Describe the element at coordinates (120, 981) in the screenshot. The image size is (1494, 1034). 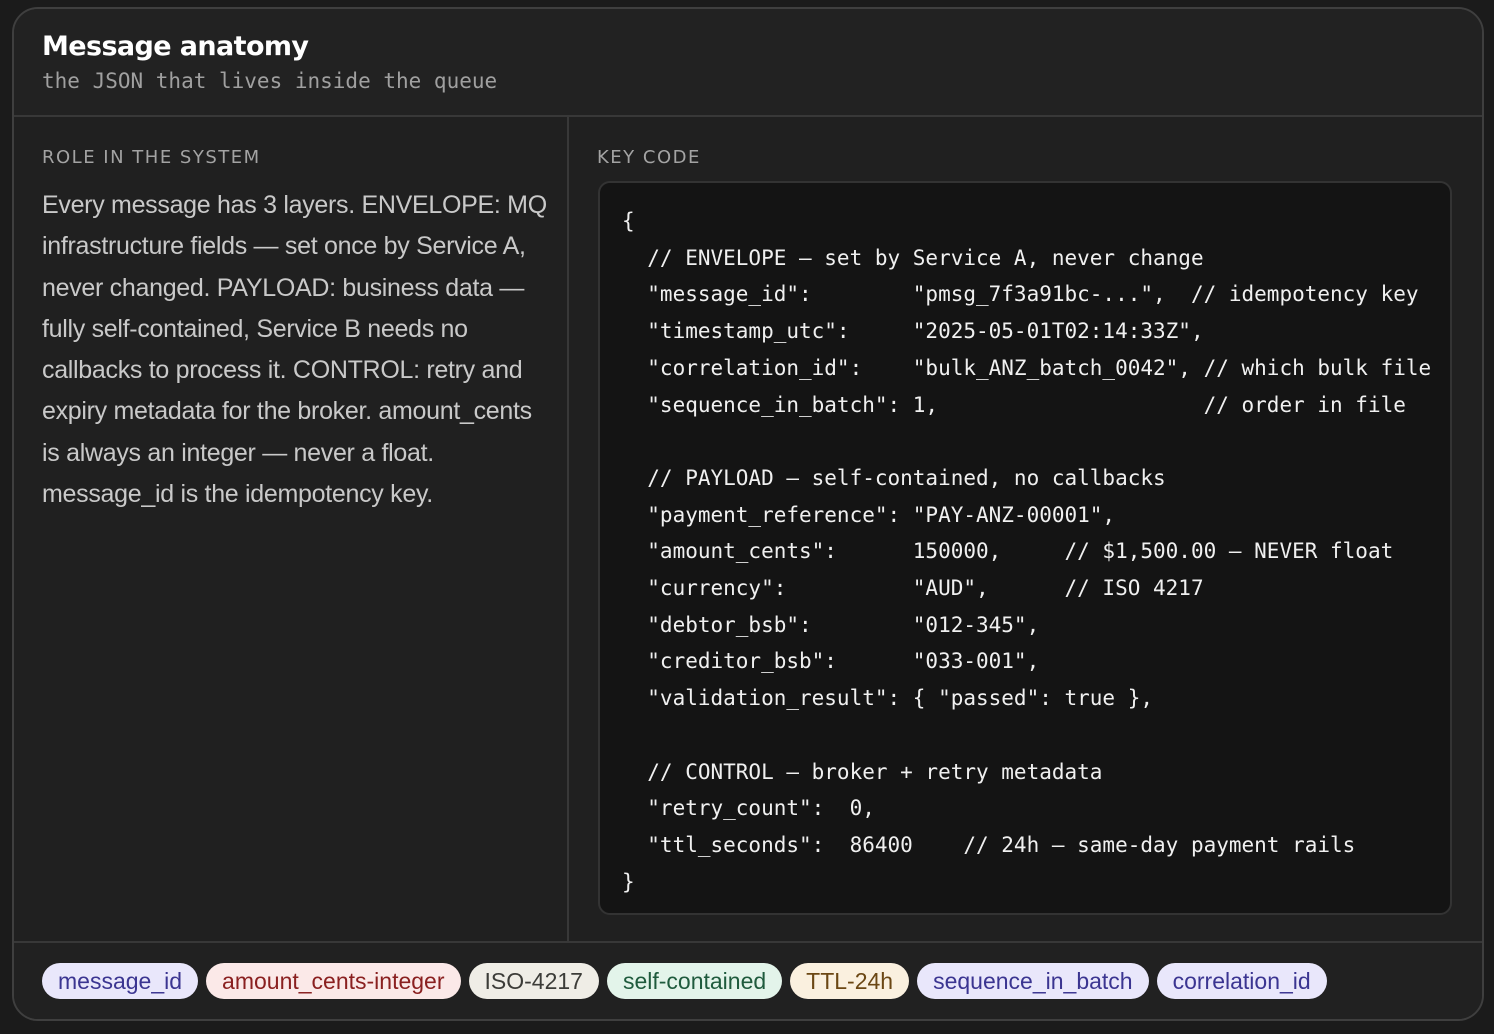
I see `tag-chip: message_id` at that location.